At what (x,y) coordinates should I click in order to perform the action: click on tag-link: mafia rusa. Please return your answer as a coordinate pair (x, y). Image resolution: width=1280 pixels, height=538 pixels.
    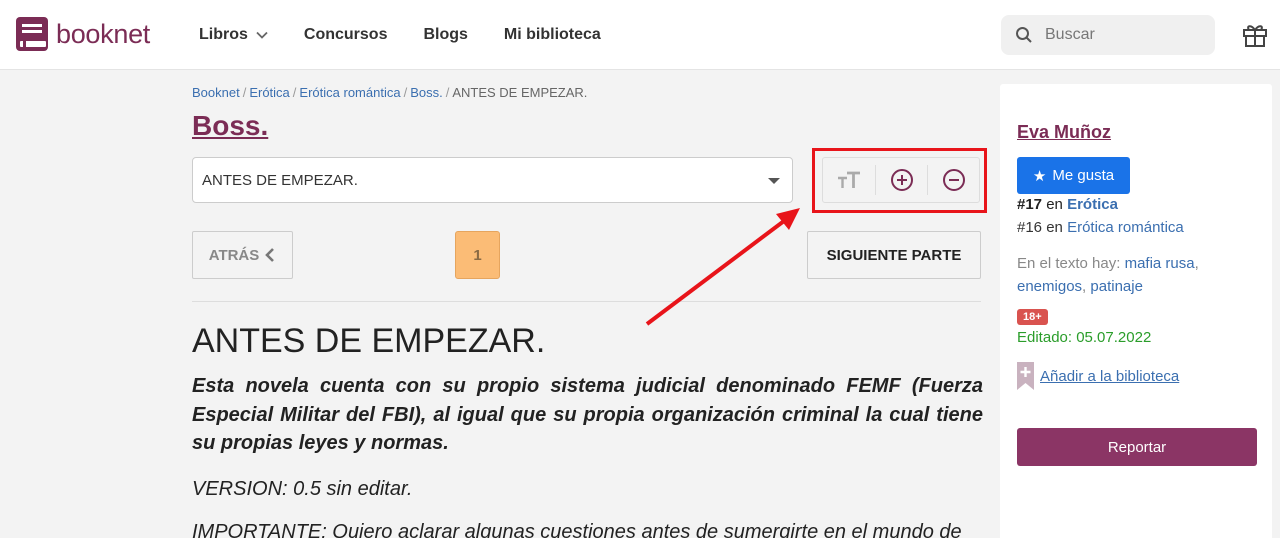
    Looking at the image, I should click on (1160, 263).